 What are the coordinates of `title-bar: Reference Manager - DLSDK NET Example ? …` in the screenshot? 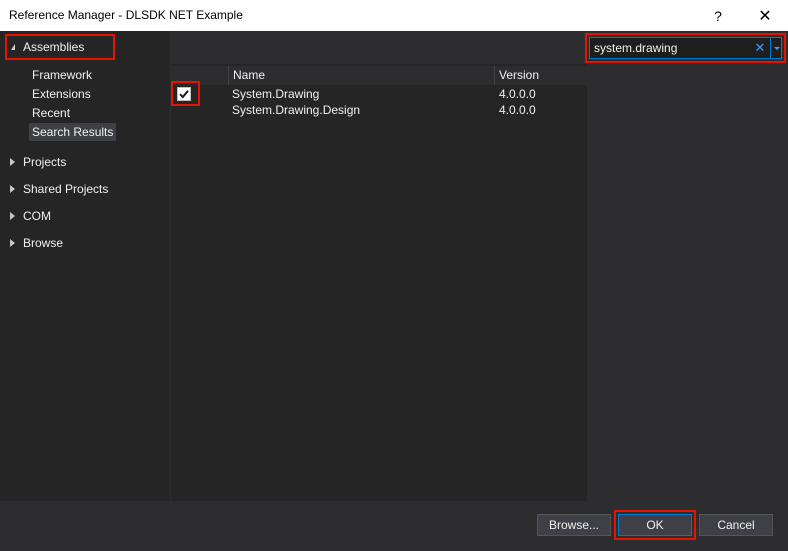 It's located at (394, 15).